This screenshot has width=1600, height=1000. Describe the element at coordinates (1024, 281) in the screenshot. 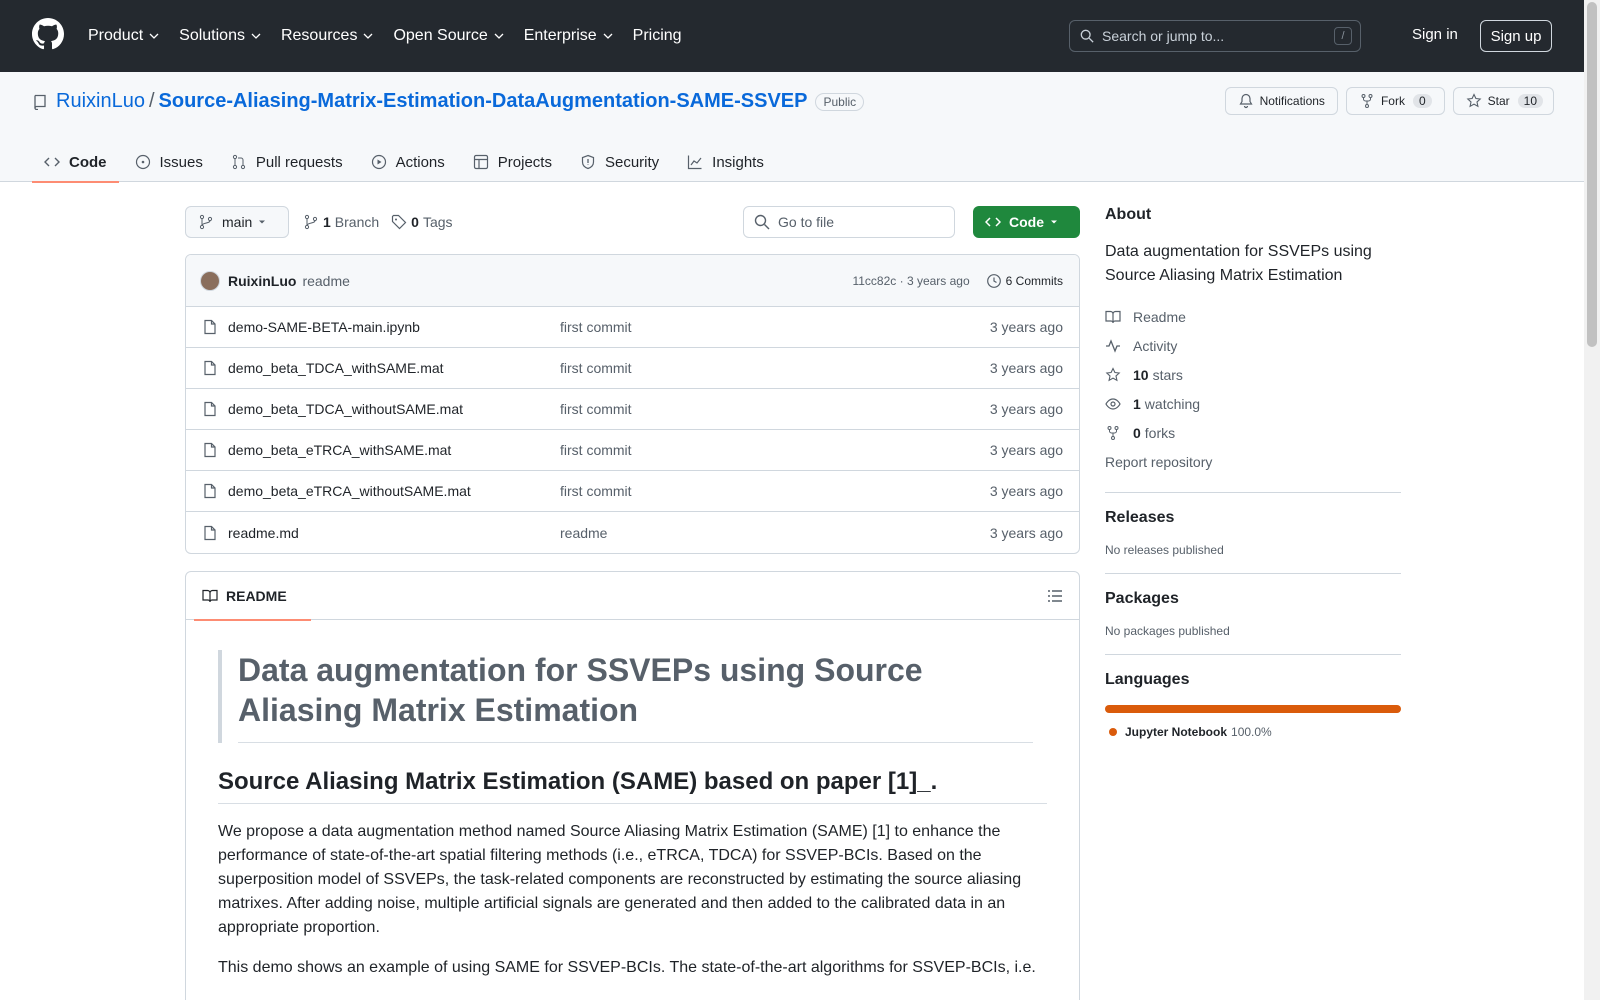

I see `commits-link: 6 Commits` at that location.